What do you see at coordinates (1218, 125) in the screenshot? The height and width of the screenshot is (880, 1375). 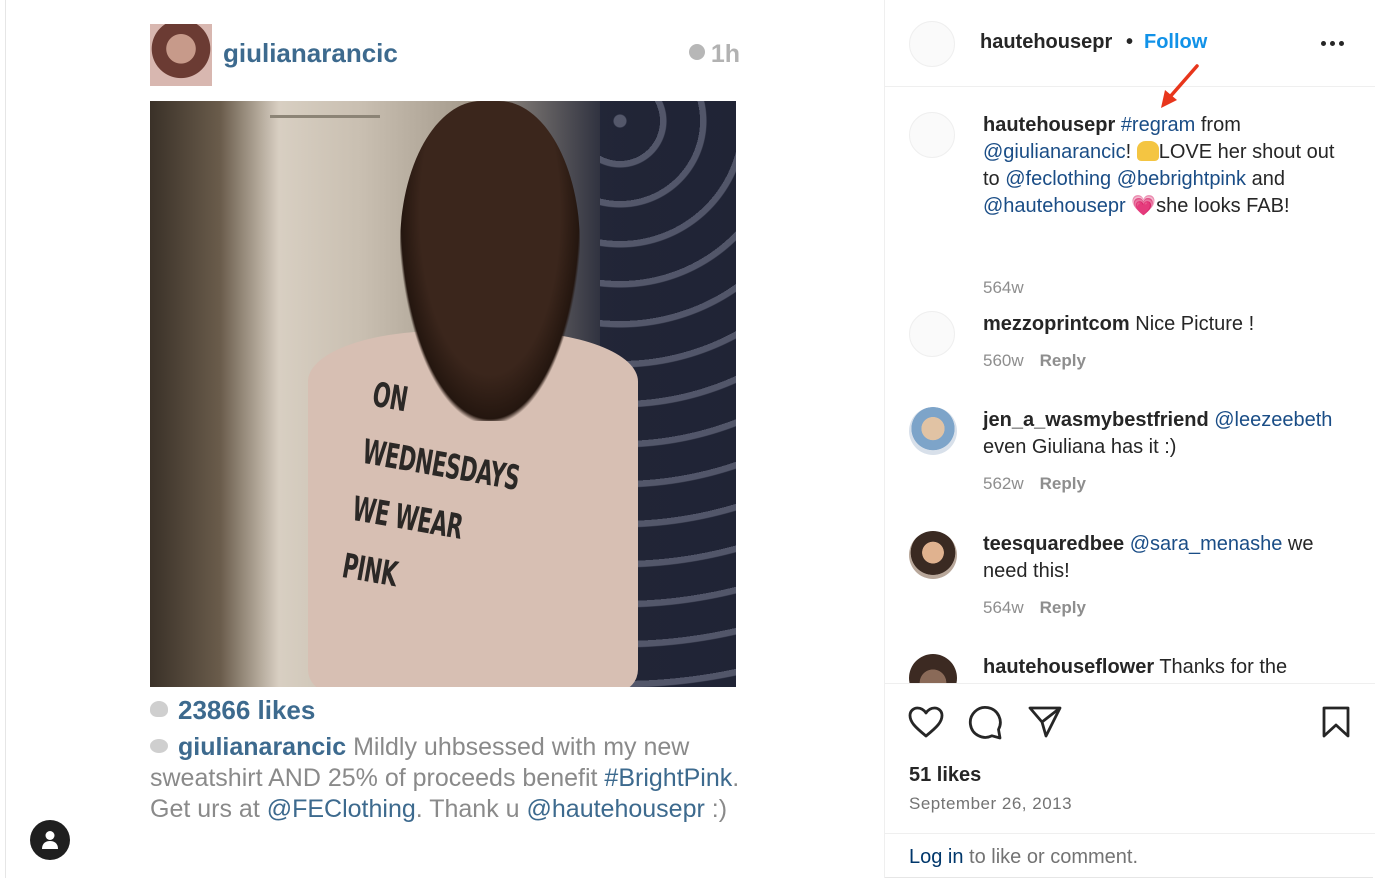 I see `comment-text: from` at bounding box center [1218, 125].